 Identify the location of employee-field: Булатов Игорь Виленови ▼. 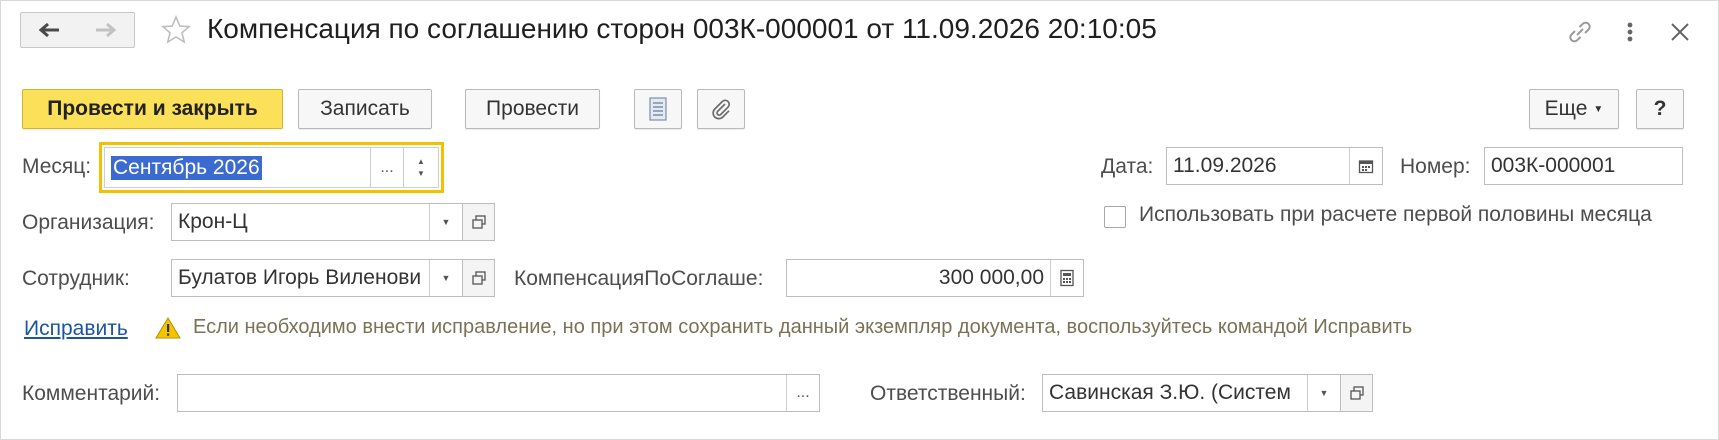
(317, 278).